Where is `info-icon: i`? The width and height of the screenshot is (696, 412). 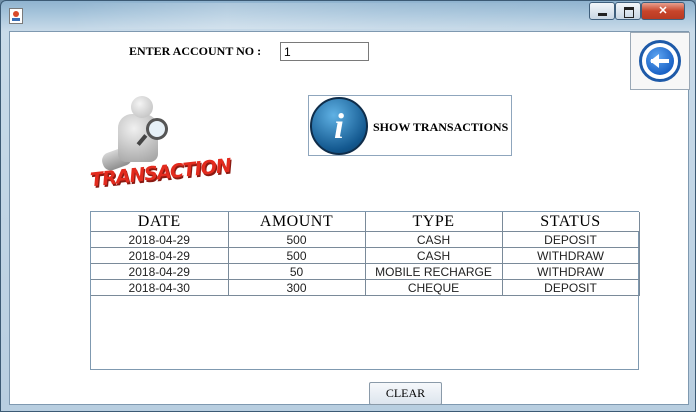
info-icon: i is located at coordinates (339, 126).